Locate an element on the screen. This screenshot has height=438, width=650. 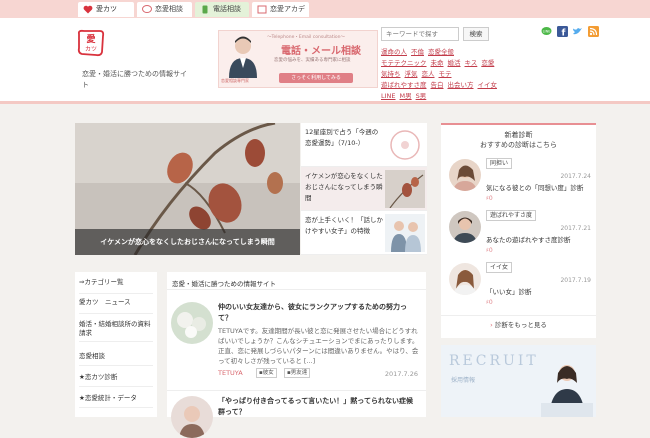
article-tag: ▪彼女 is located at coordinates (266, 373).